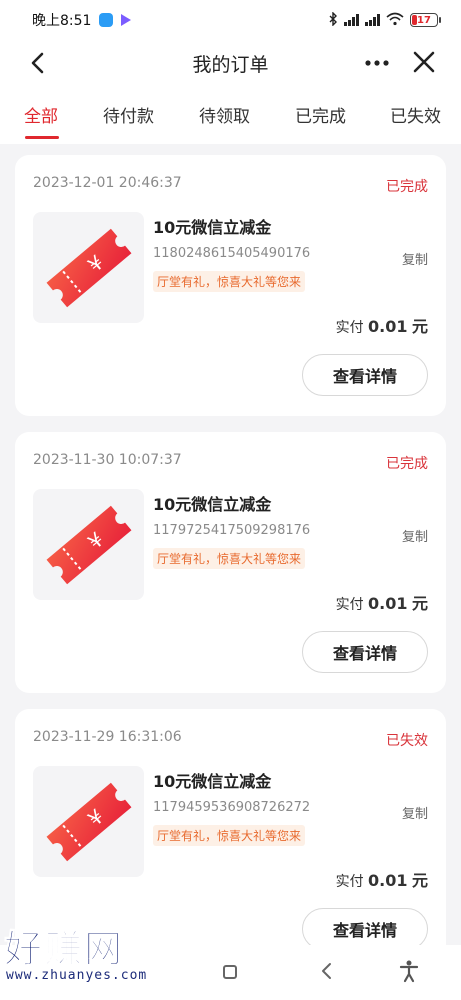  Describe the element at coordinates (39, 63) in the screenshot. I see `back-arrow-icon` at that location.